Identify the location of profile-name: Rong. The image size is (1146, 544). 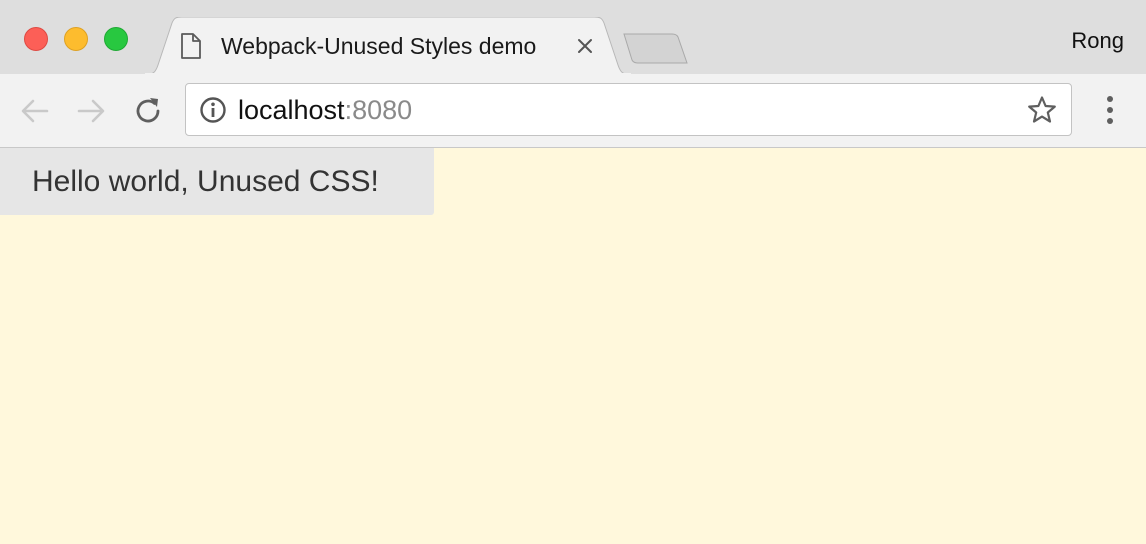
(1097, 41).